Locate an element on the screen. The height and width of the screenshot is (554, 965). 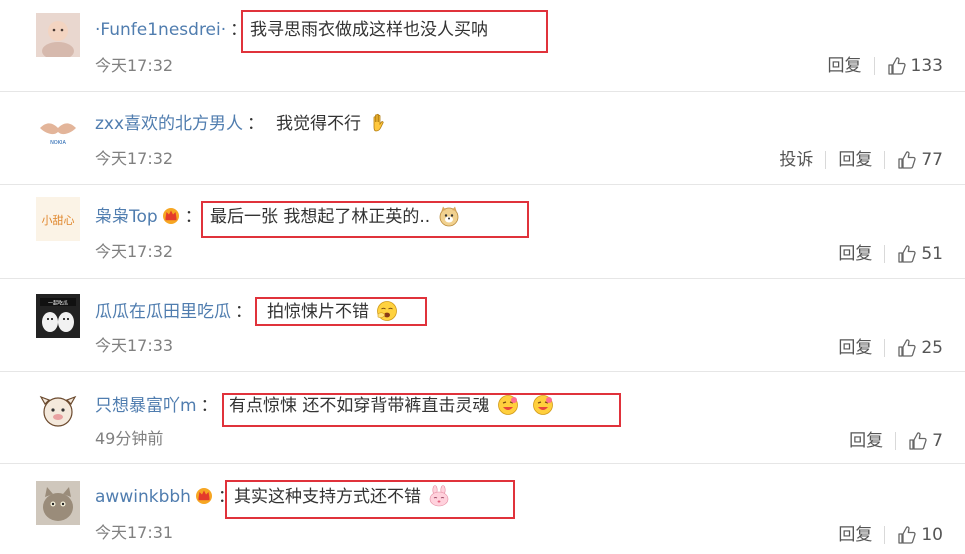
comment-actions: 投诉 回复 77 is located at coordinates (861, 160).